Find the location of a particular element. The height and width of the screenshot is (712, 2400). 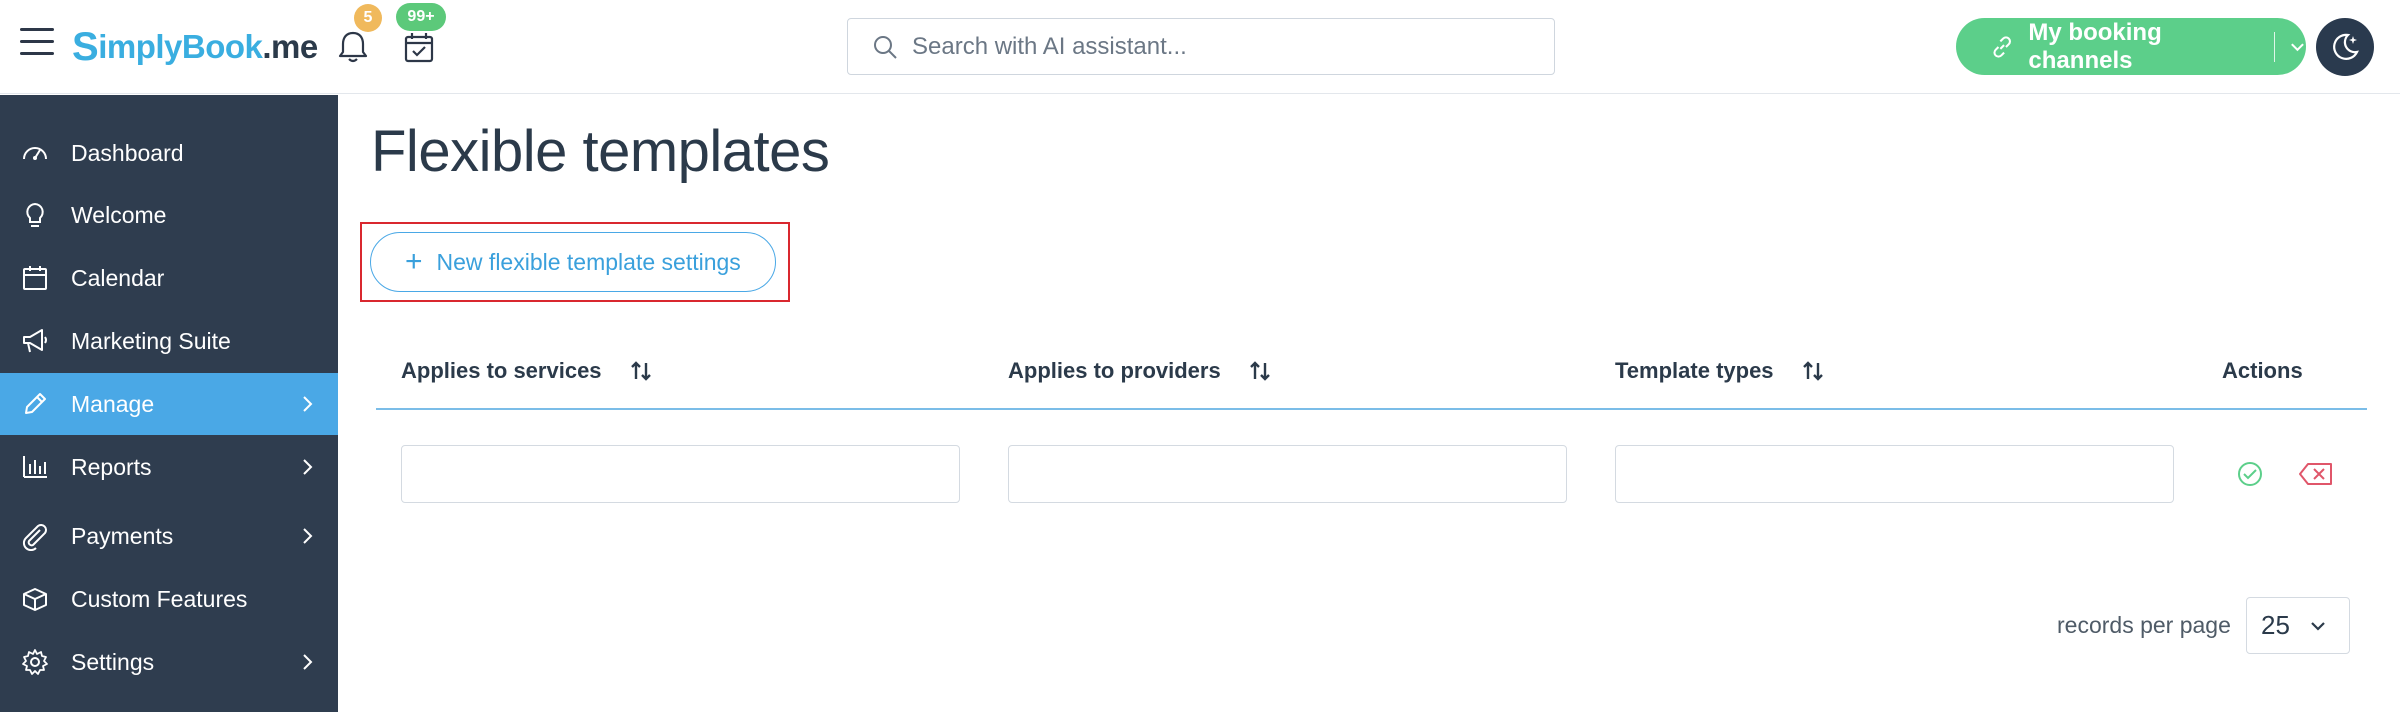

sidebar-item-payments: Payments is located at coordinates (169, 536).